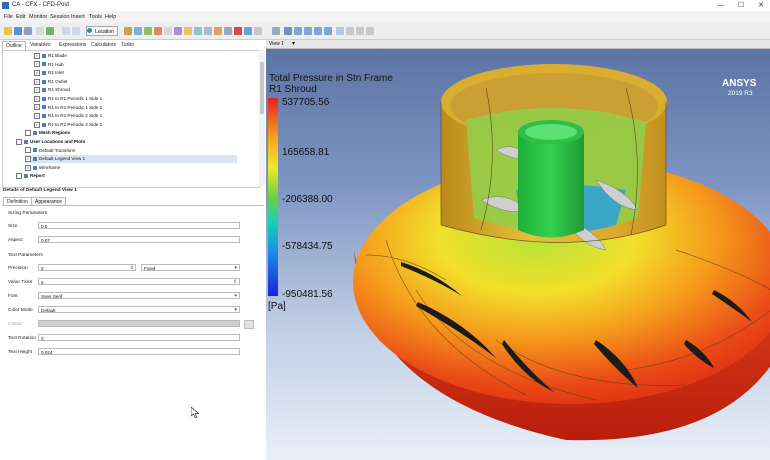 This screenshot has width=770, height=460. What do you see at coordinates (298, 31) in the screenshot?
I see `pan-icon` at bounding box center [298, 31].